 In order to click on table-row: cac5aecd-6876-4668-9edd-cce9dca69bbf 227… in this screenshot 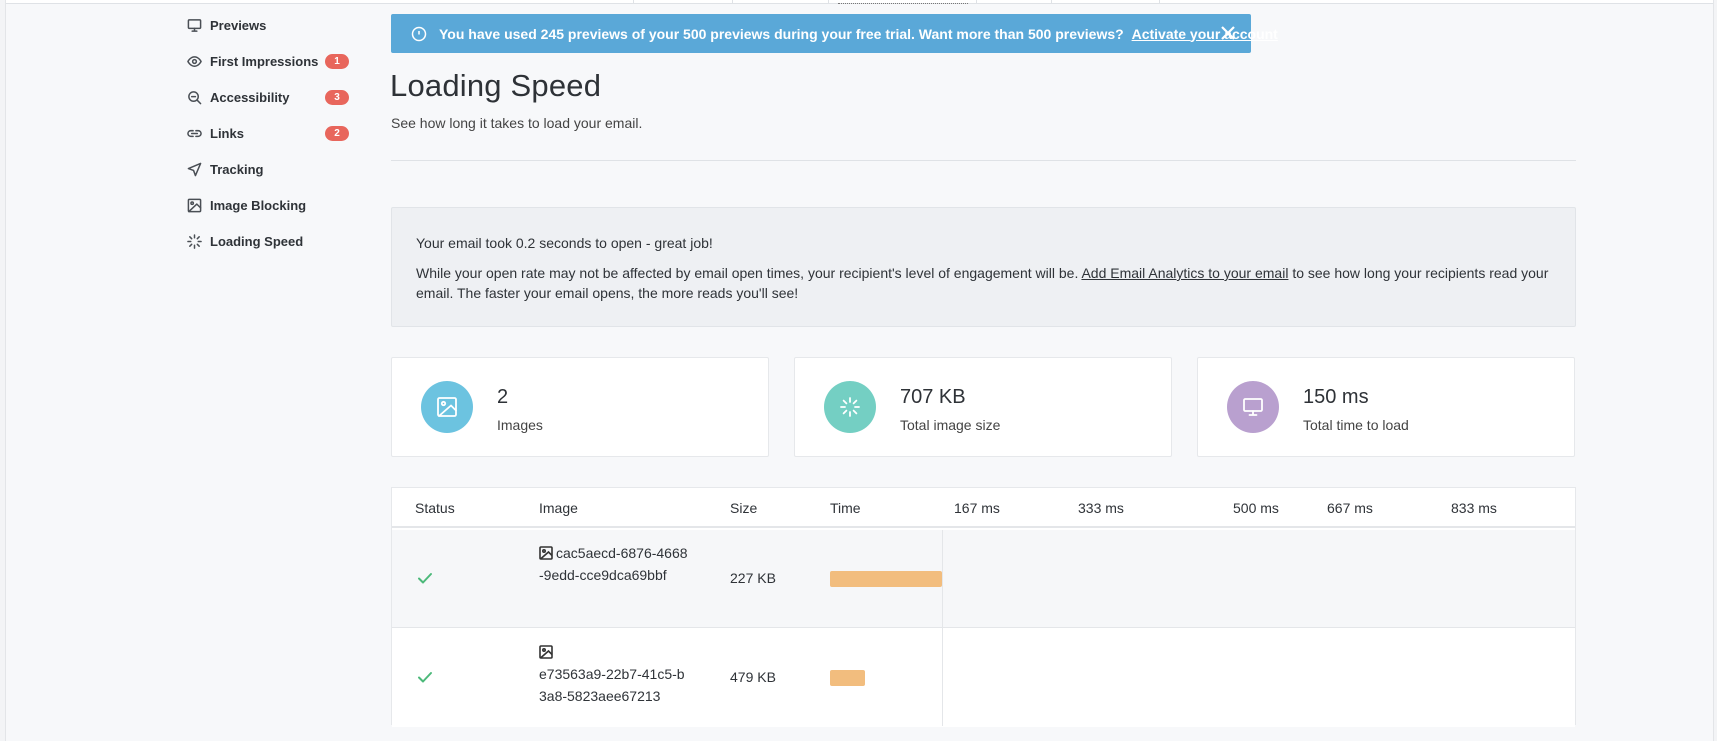, I will do `click(983, 579)`.